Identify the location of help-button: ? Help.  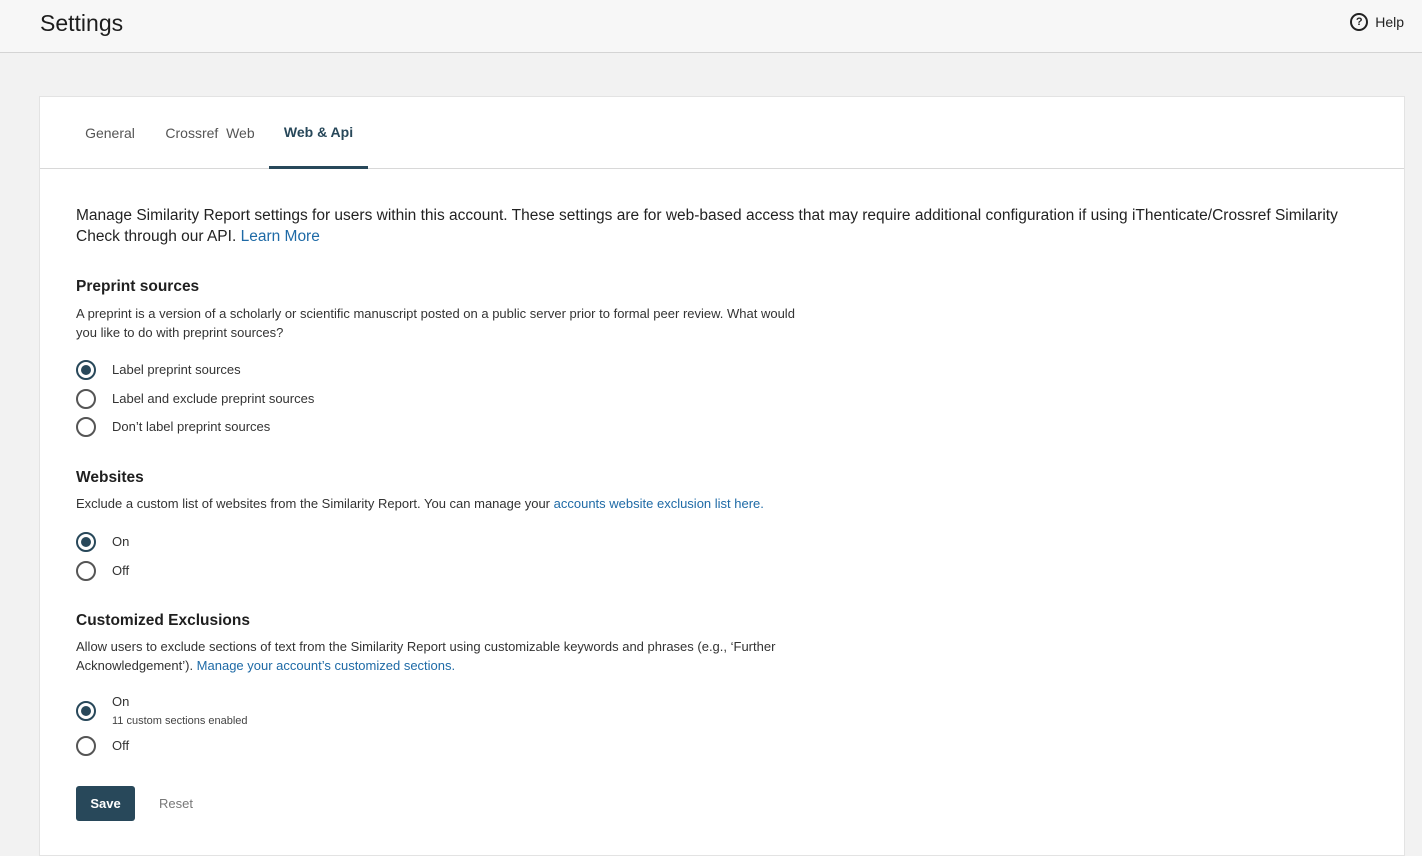
(1377, 22).